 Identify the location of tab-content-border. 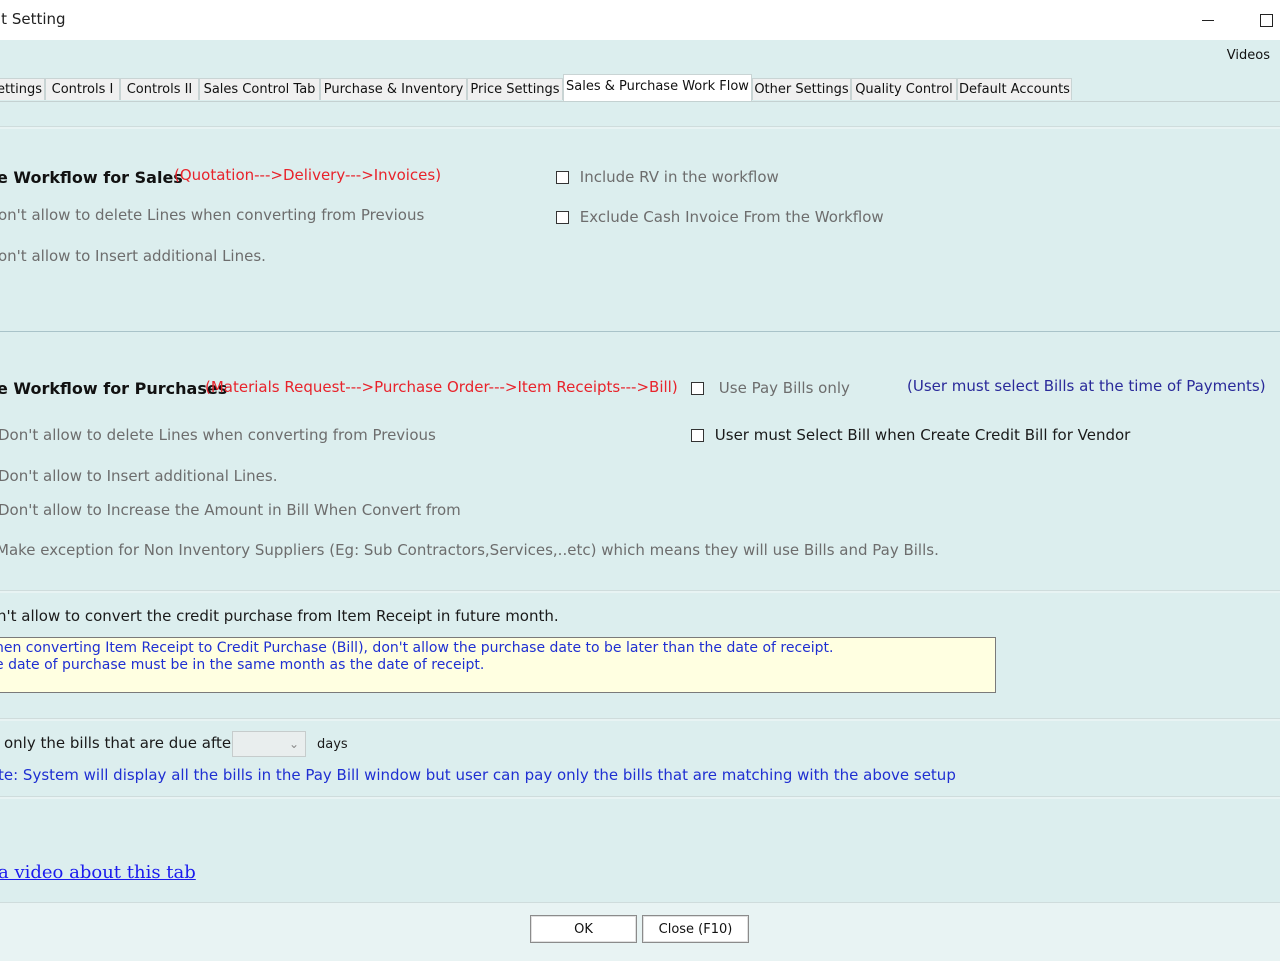
(640, 101).